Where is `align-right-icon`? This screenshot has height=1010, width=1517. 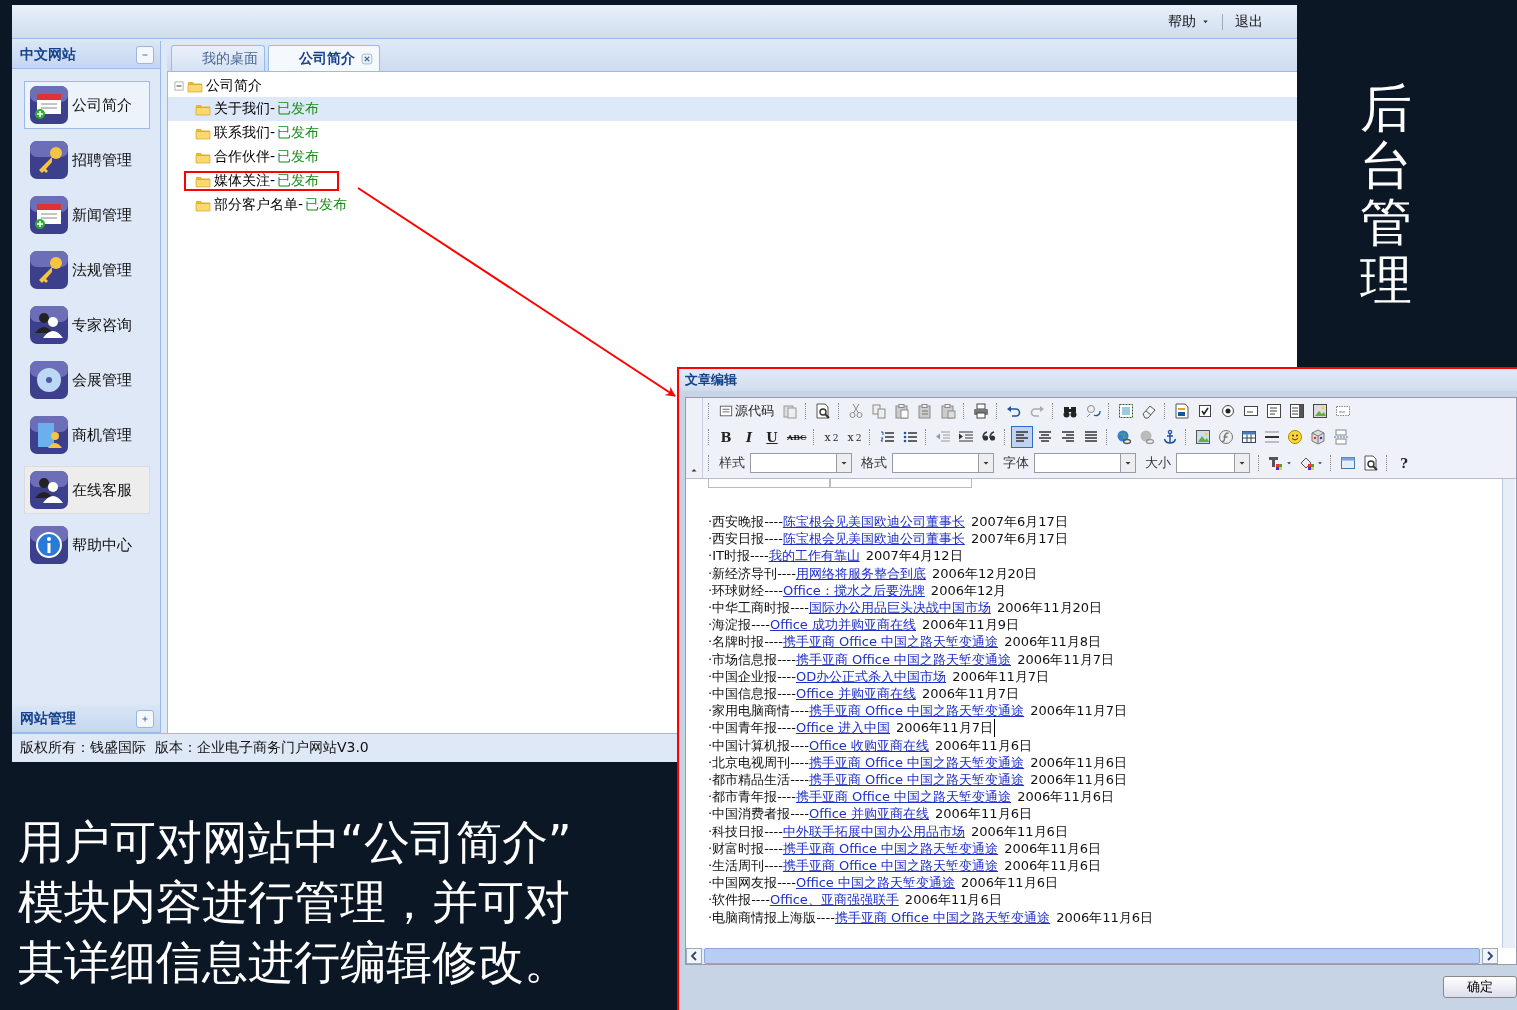
align-right-icon is located at coordinates (1068, 437).